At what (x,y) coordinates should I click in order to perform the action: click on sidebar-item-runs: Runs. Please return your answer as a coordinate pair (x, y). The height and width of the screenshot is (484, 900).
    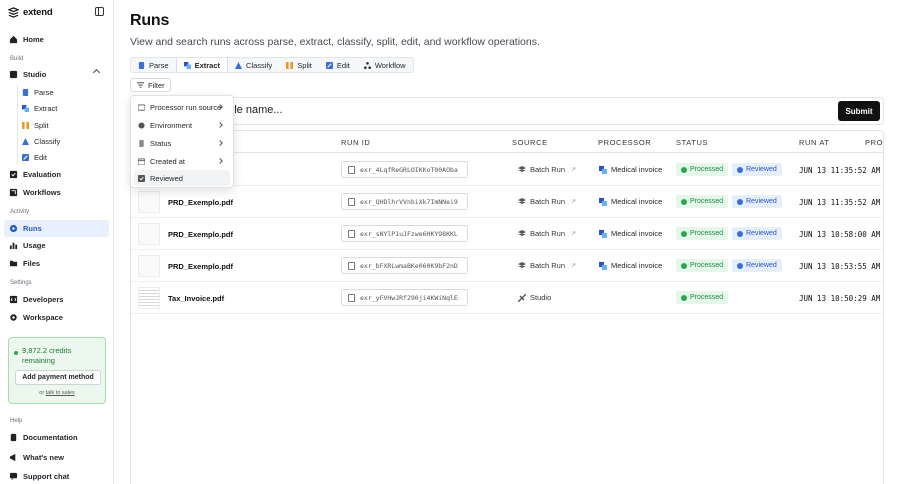
    Looking at the image, I should click on (56, 228).